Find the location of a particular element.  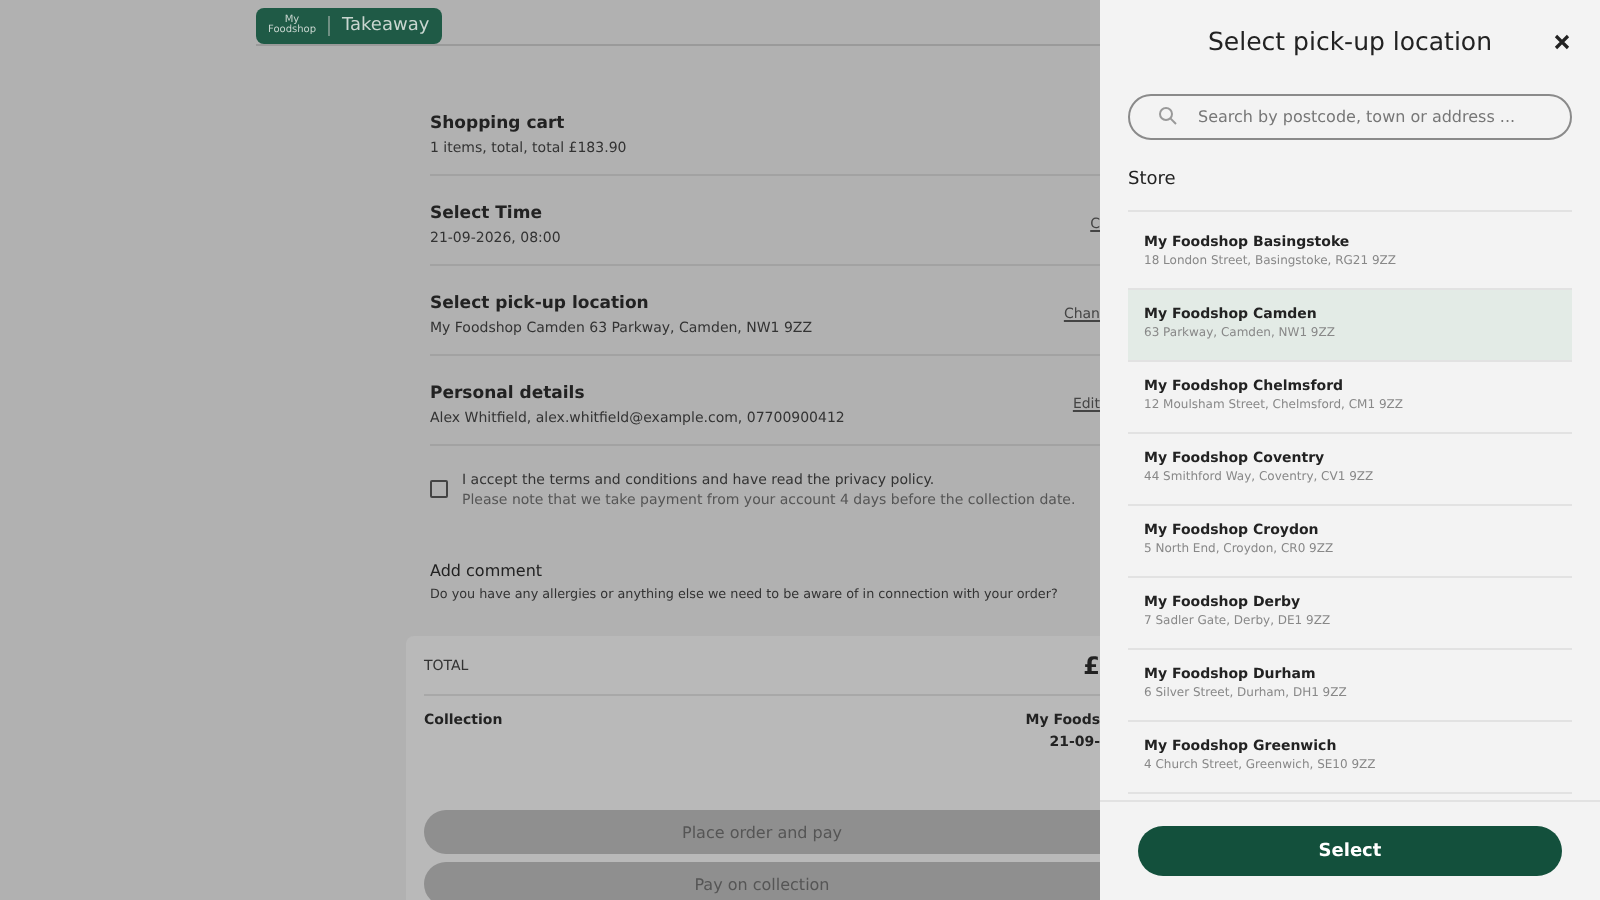

terms-checkbox is located at coordinates (439, 489).